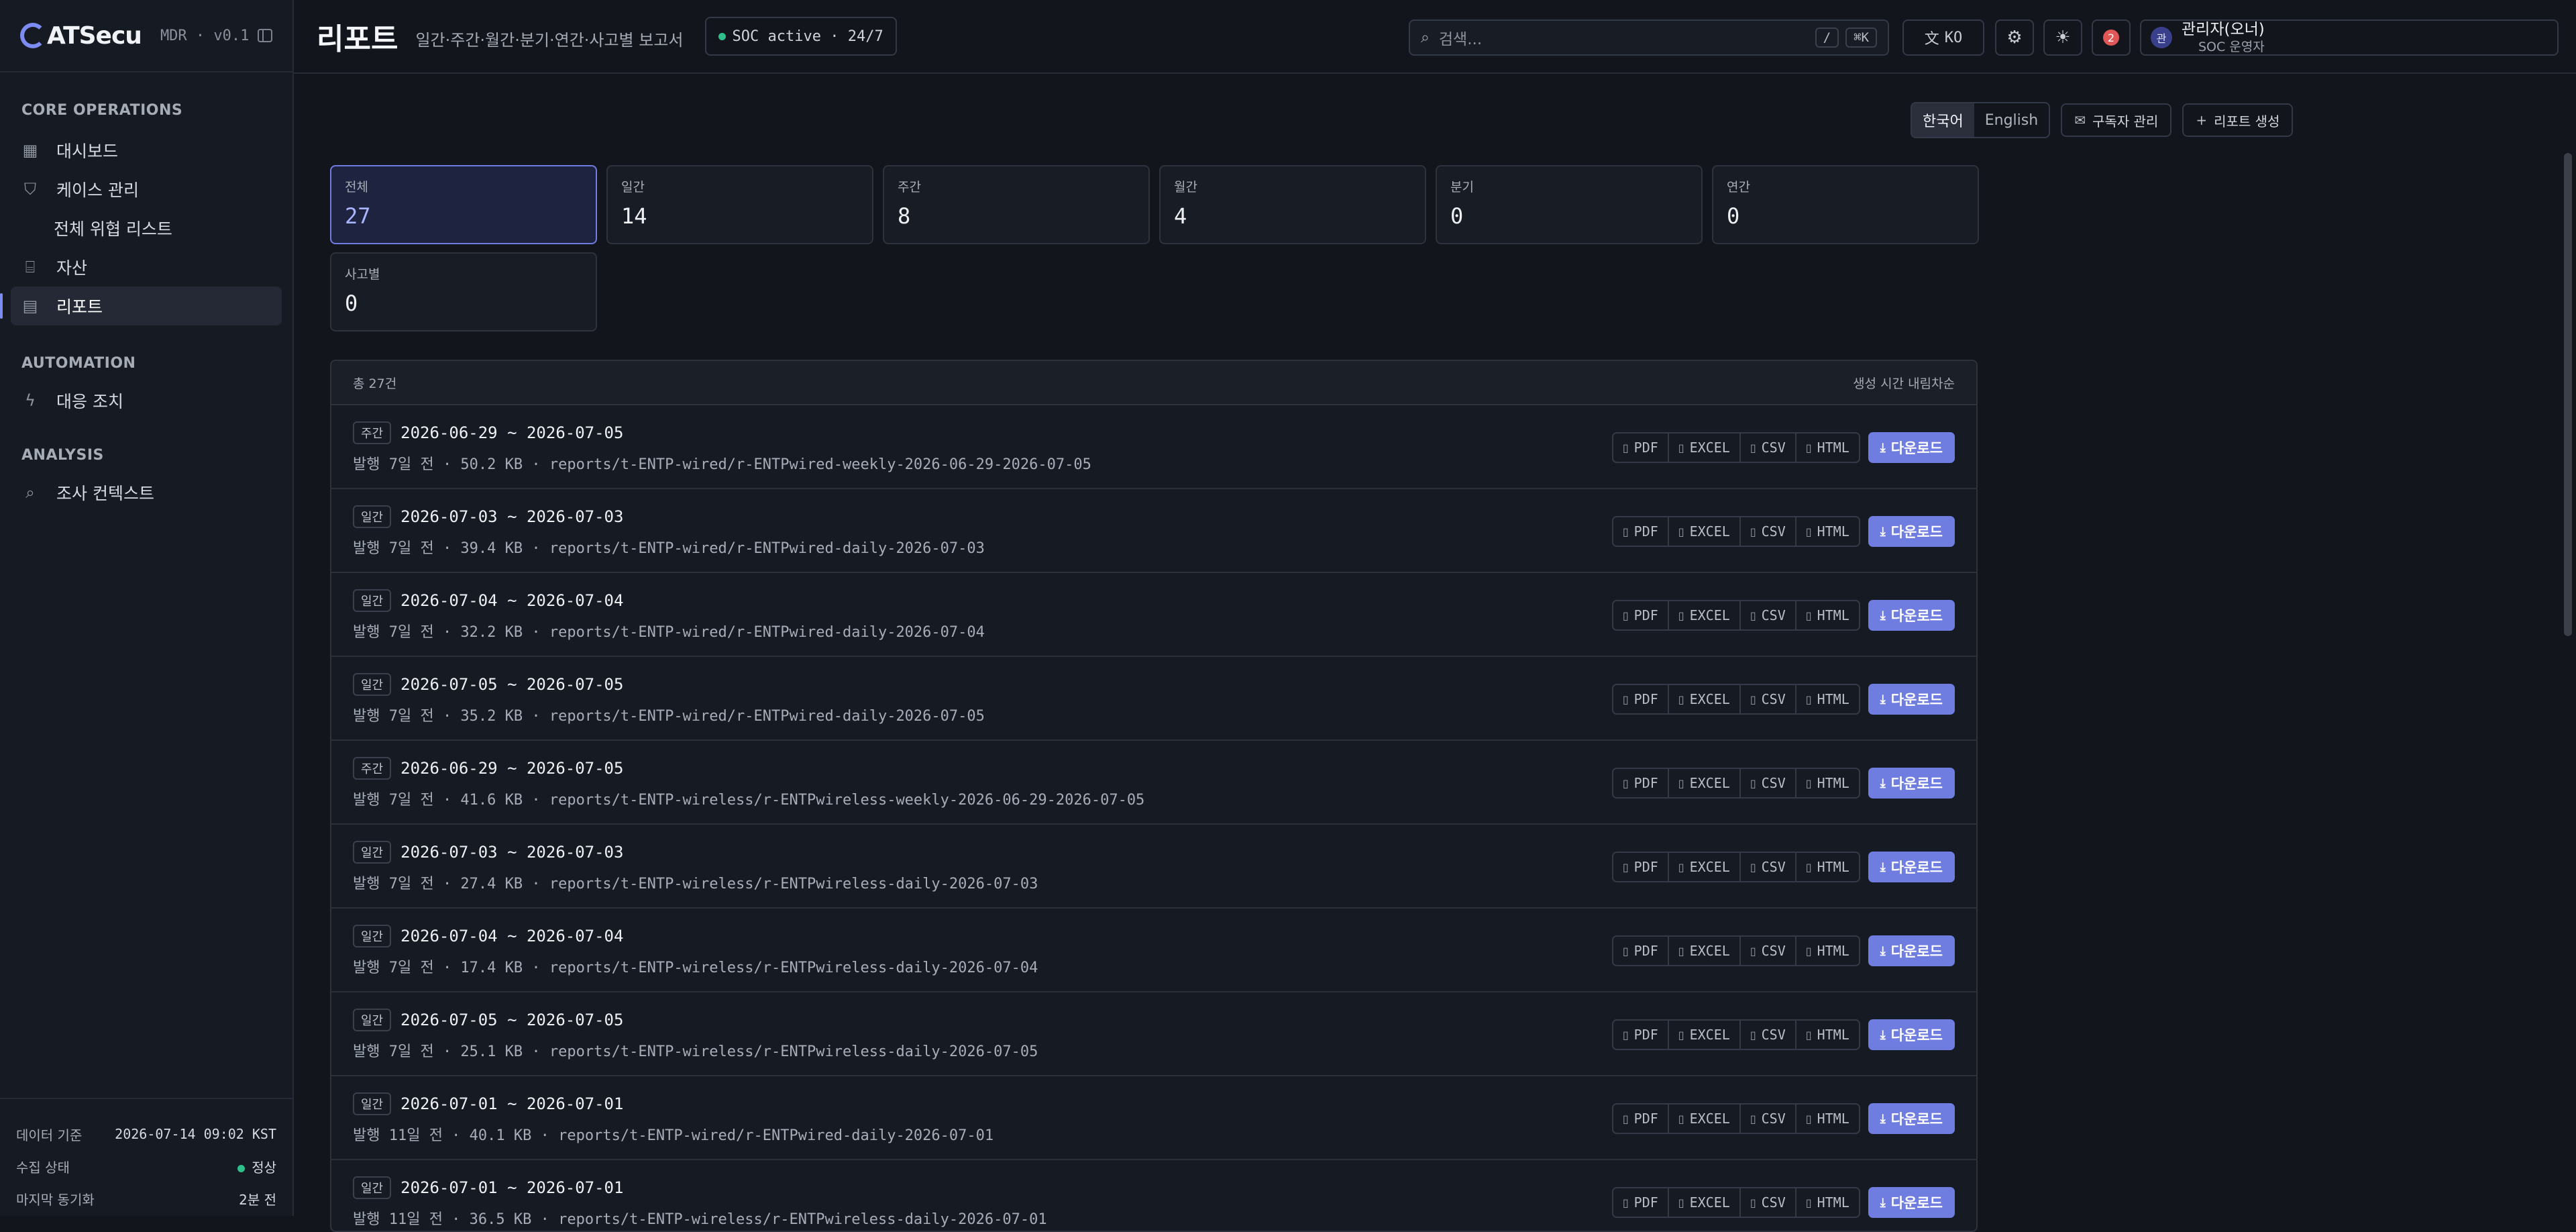 The height and width of the screenshot is (1232, 2576). What do you see at coordinates (1292, 204) in the screenshot?
I see `filter-card-monthly: 월간 4` at bounding box center [1292, 204].